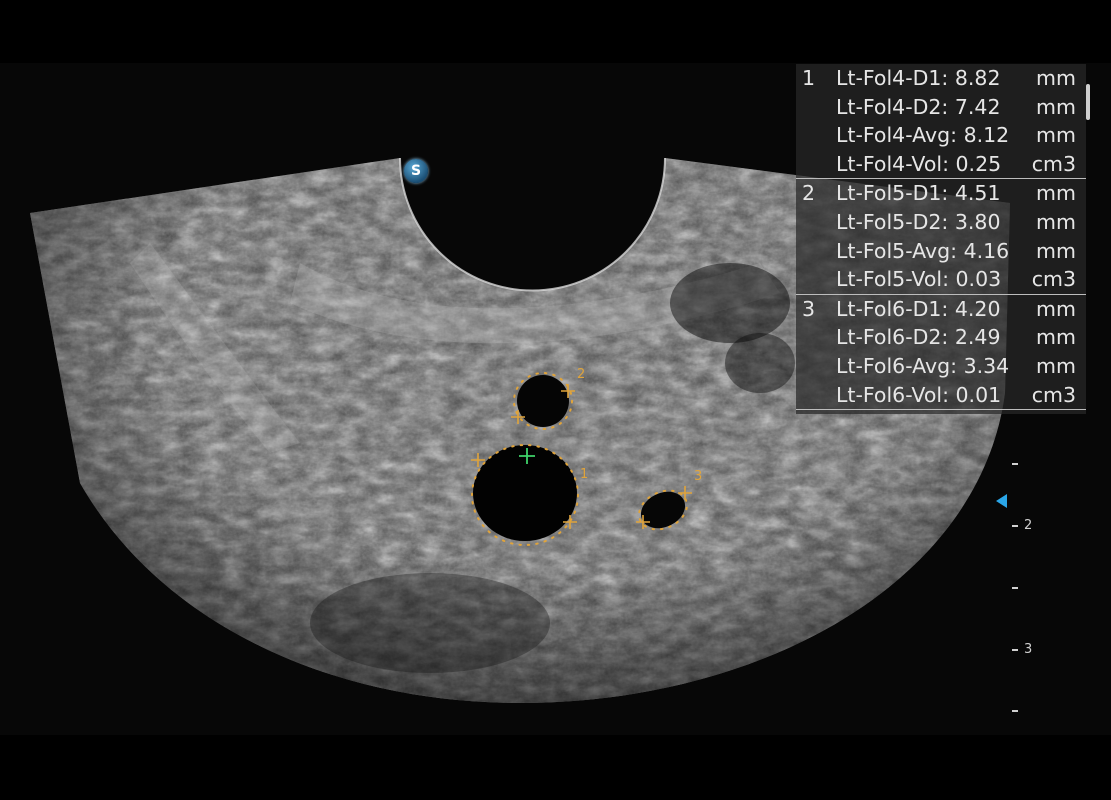 Image resolution: width=1111 pixels, height=800 pixels. What do you see at coordinates (977, 308) in the screenshot?
I see `measurement-value: 4.20` at bounding box center [977, 308].